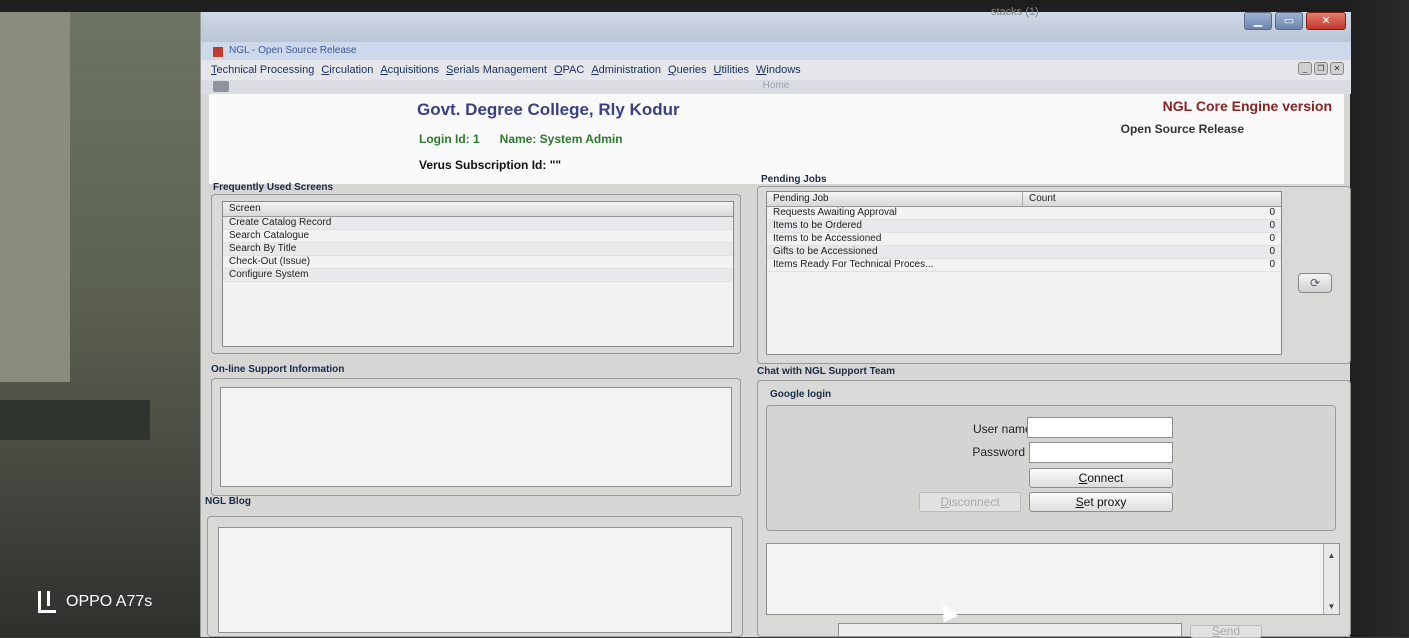  Describe the element at coordinates (825, 251) in the screenshot. I see `pending-job-name: Gifts to be Accessioned` at that location.